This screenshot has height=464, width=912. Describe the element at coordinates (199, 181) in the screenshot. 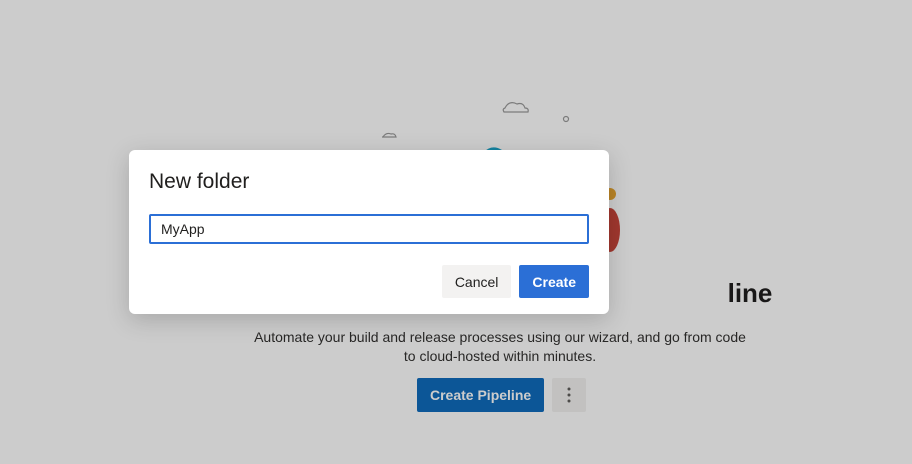

I see `dialog-title: New folder` at that location.